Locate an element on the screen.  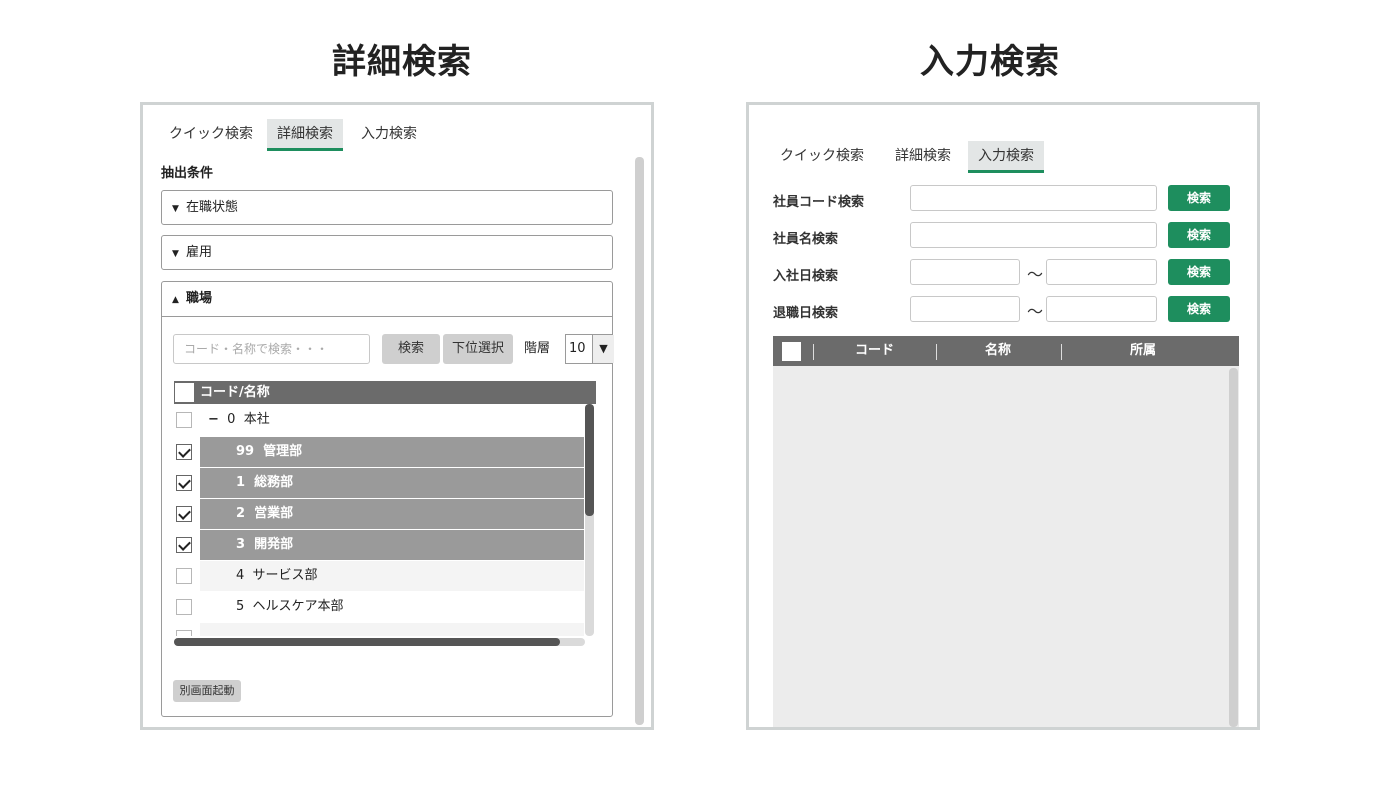
employee-name-search-button: 検索 is located at coordinates (1199, 235).